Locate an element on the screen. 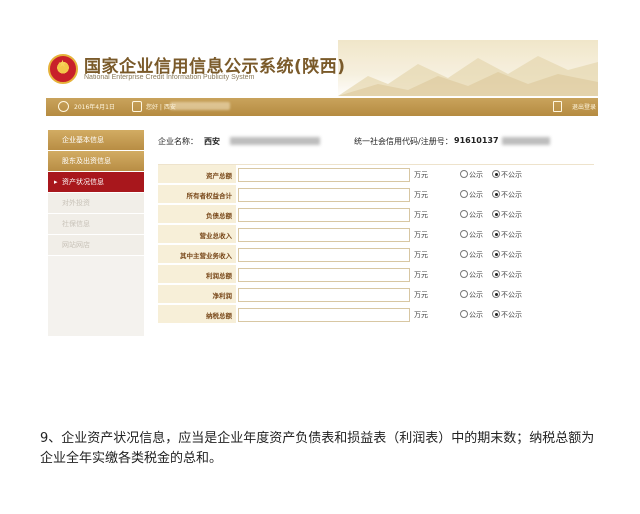  net-profit-input is located at coordinates (324, 295).